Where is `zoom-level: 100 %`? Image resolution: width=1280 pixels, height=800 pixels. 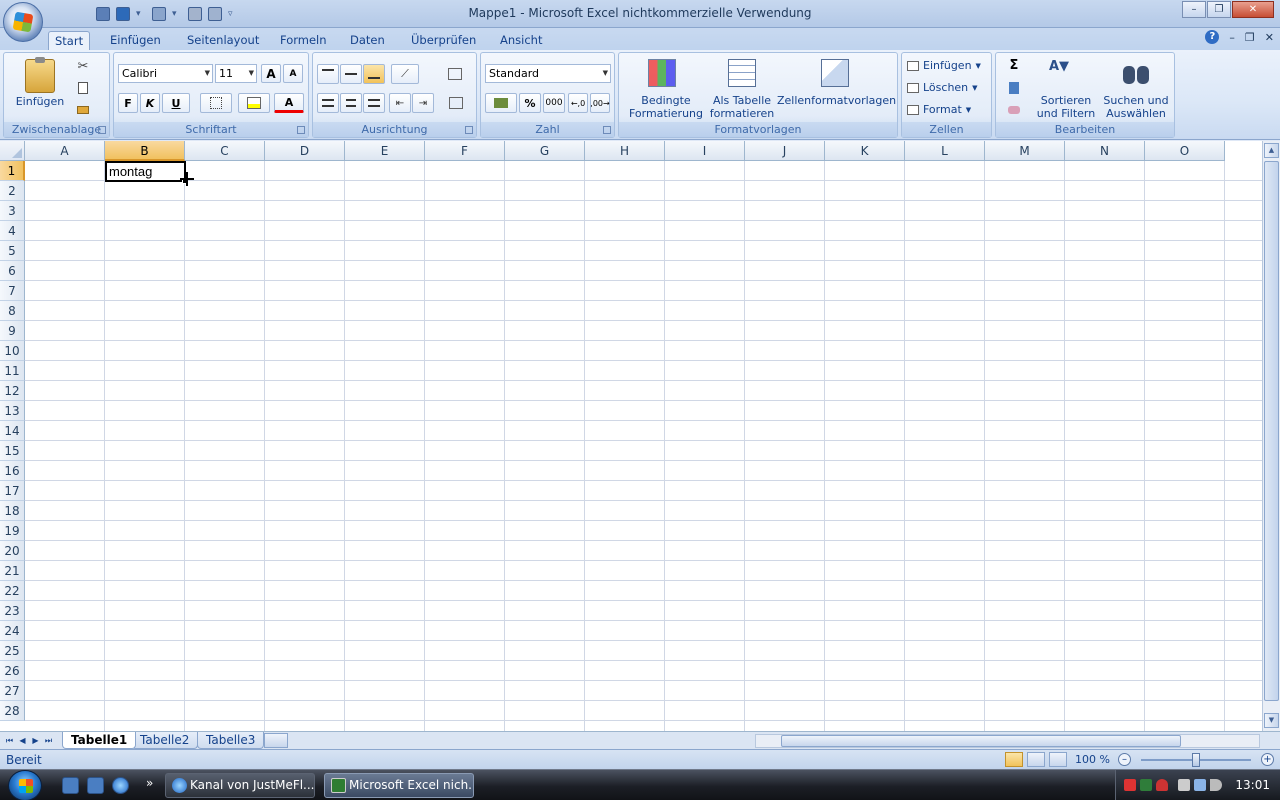
zoom-level: 100 % is located at coordinates (1092, 759).